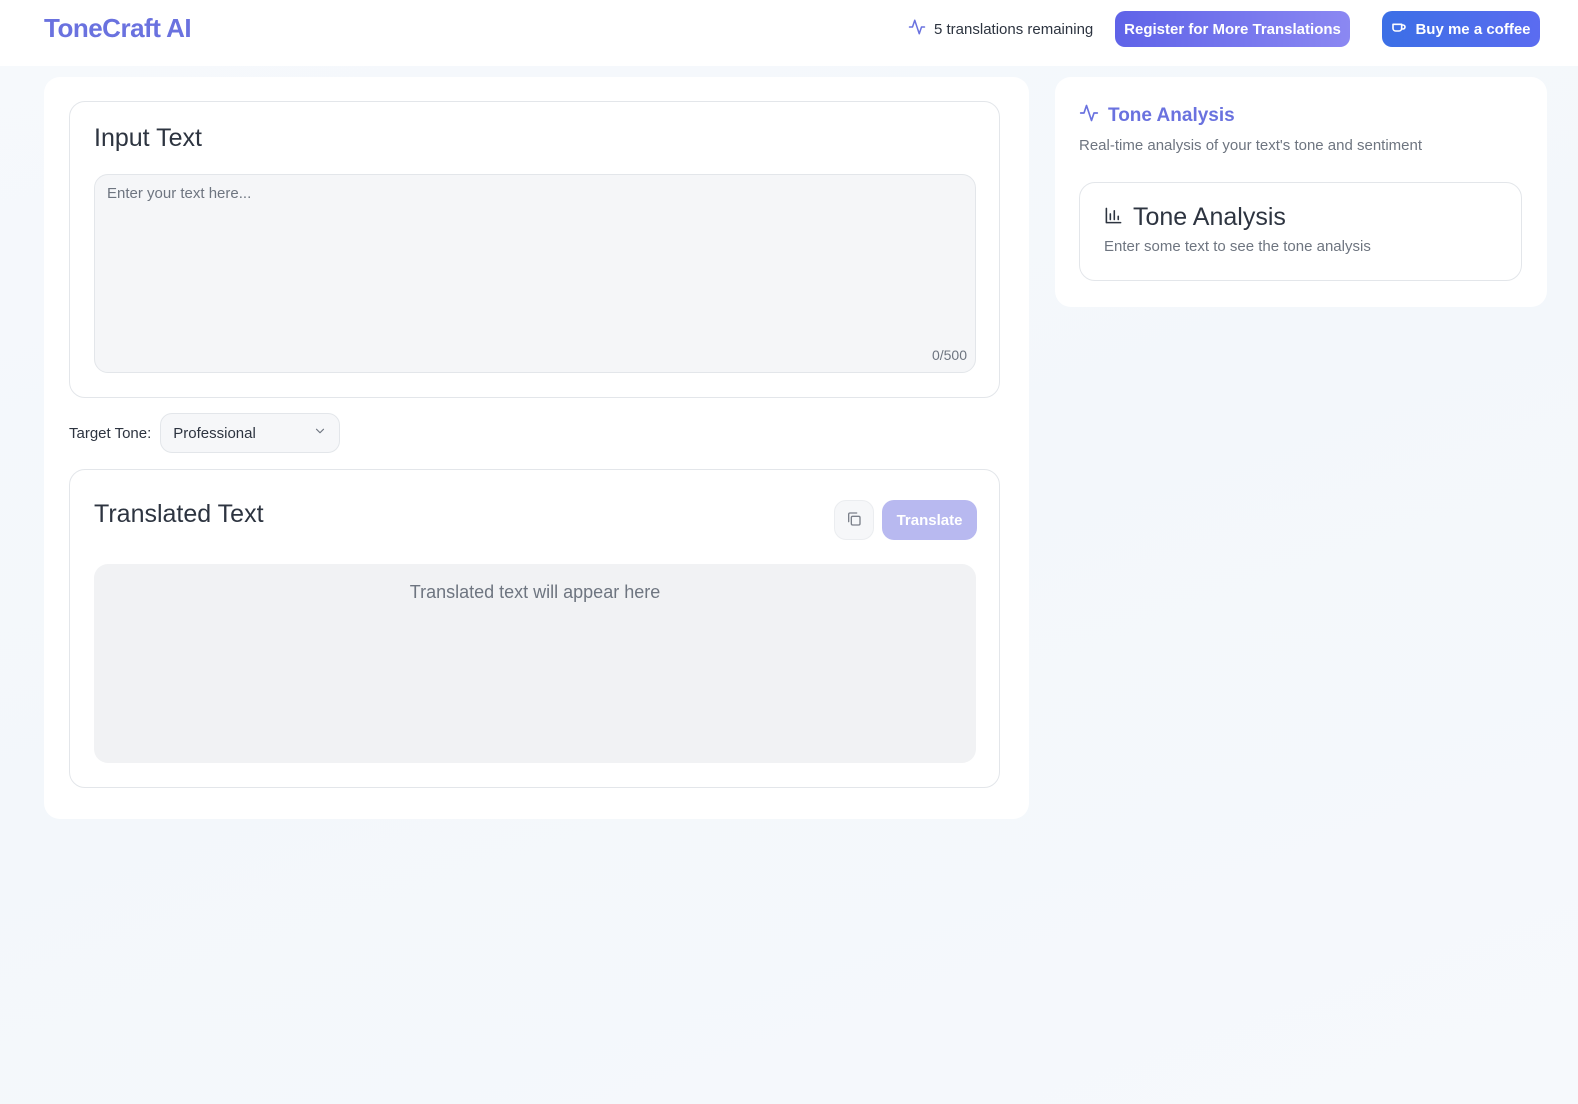 The image size is (1578, 1104). I want to click on tone-analysis-header: Tone Analysis, so click(1157, 115).